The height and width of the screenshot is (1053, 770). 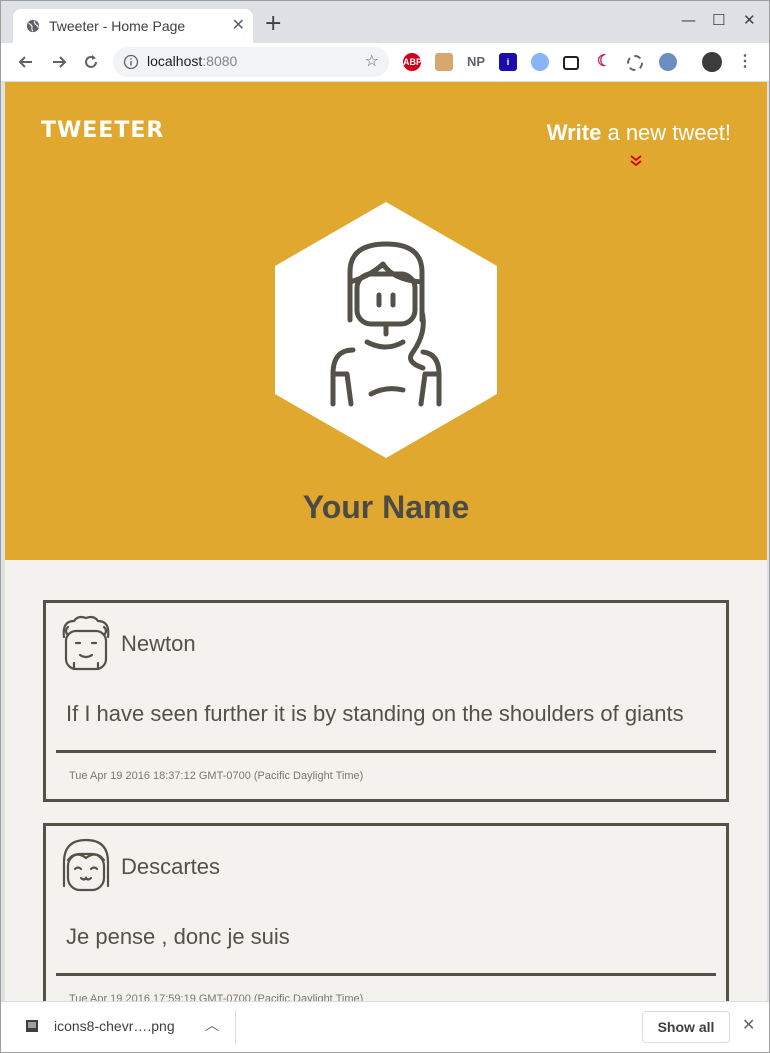 What do you see at coordinates (385, 22) in the screenshot?
I see `tab-strip: Tweeter - Home Page ✕ + — ☐ ✕` at bounding box center [385, 22].